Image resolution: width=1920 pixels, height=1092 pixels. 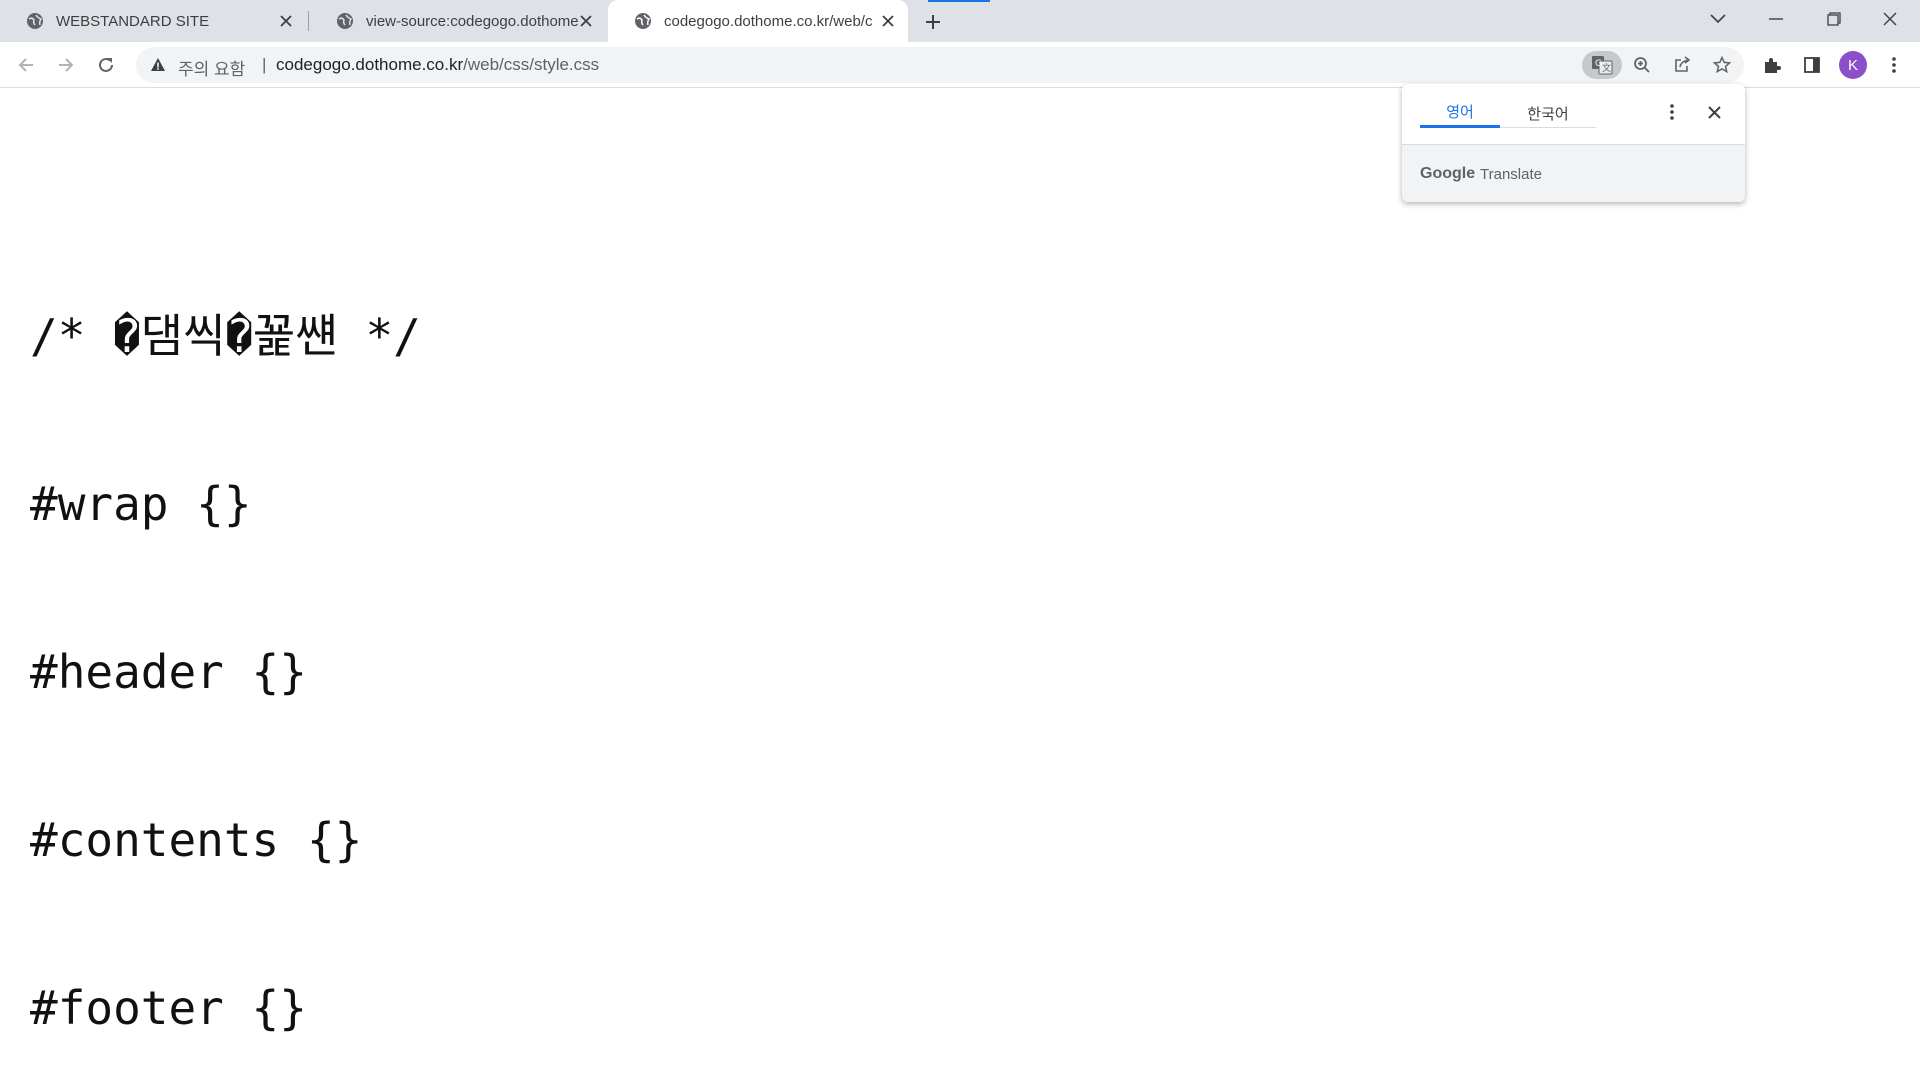 I want to click on tab-style-css: codegogo.dothome.co.kr/web/c, so click(x=758, y=21).